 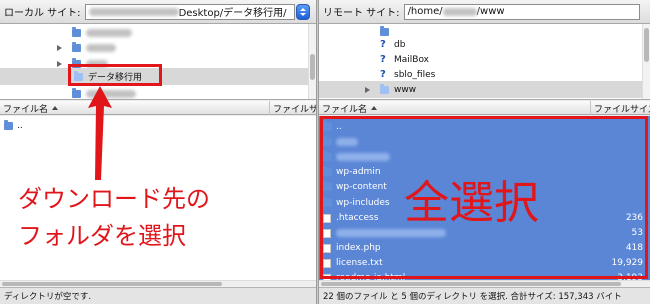 I want to click on local-directory-tree: データ移行用, so click(x=158, y=62).